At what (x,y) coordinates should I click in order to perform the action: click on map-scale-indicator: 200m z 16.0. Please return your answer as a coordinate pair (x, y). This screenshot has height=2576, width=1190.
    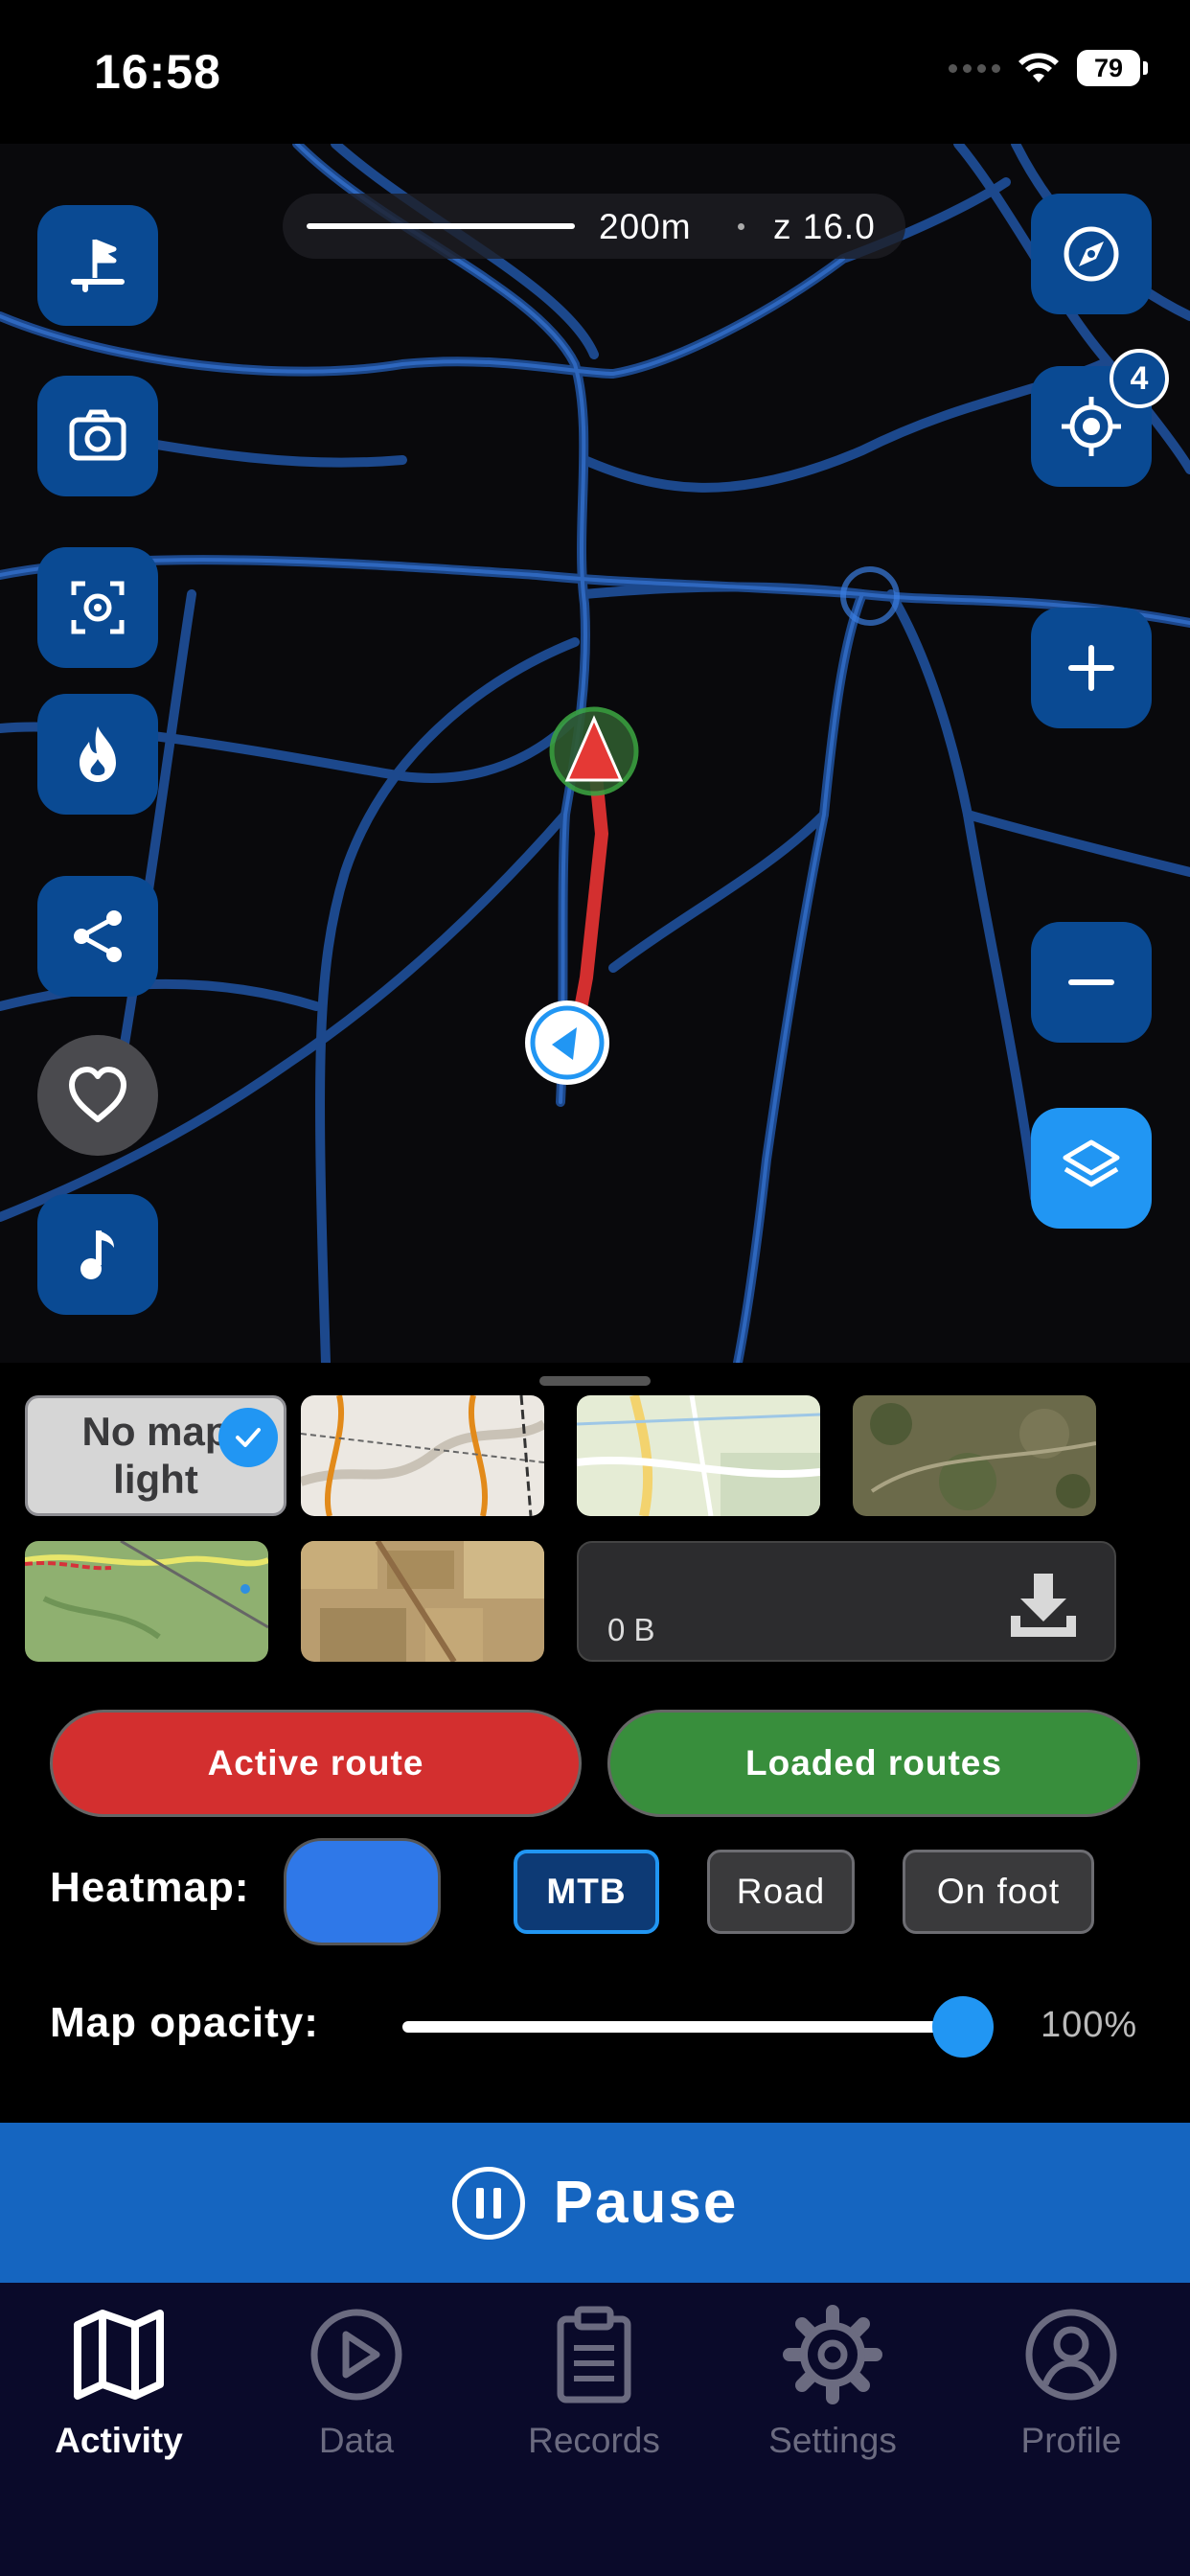
    Looking at the image, I should click on (594, 226).